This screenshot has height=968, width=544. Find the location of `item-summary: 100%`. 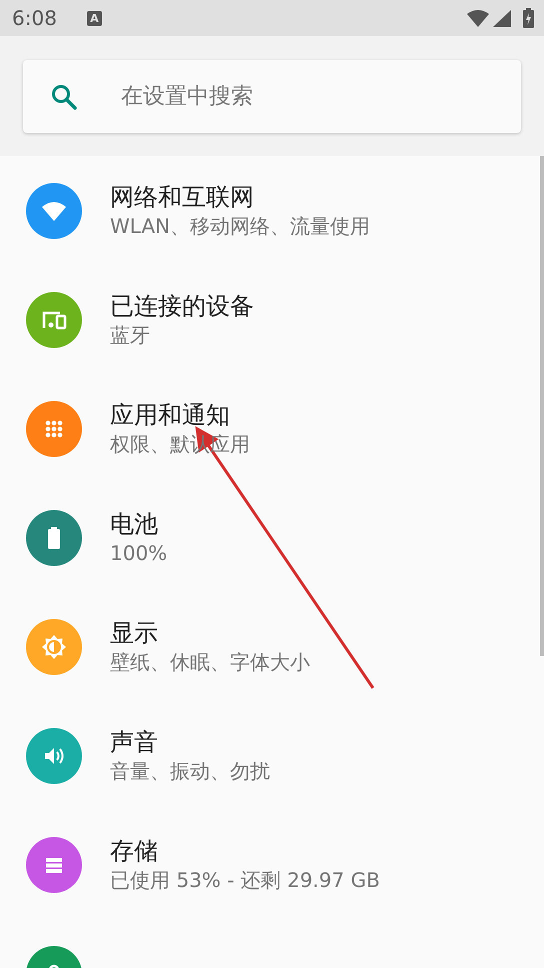

item-summary: 100% is located at coordinates (139, 553).